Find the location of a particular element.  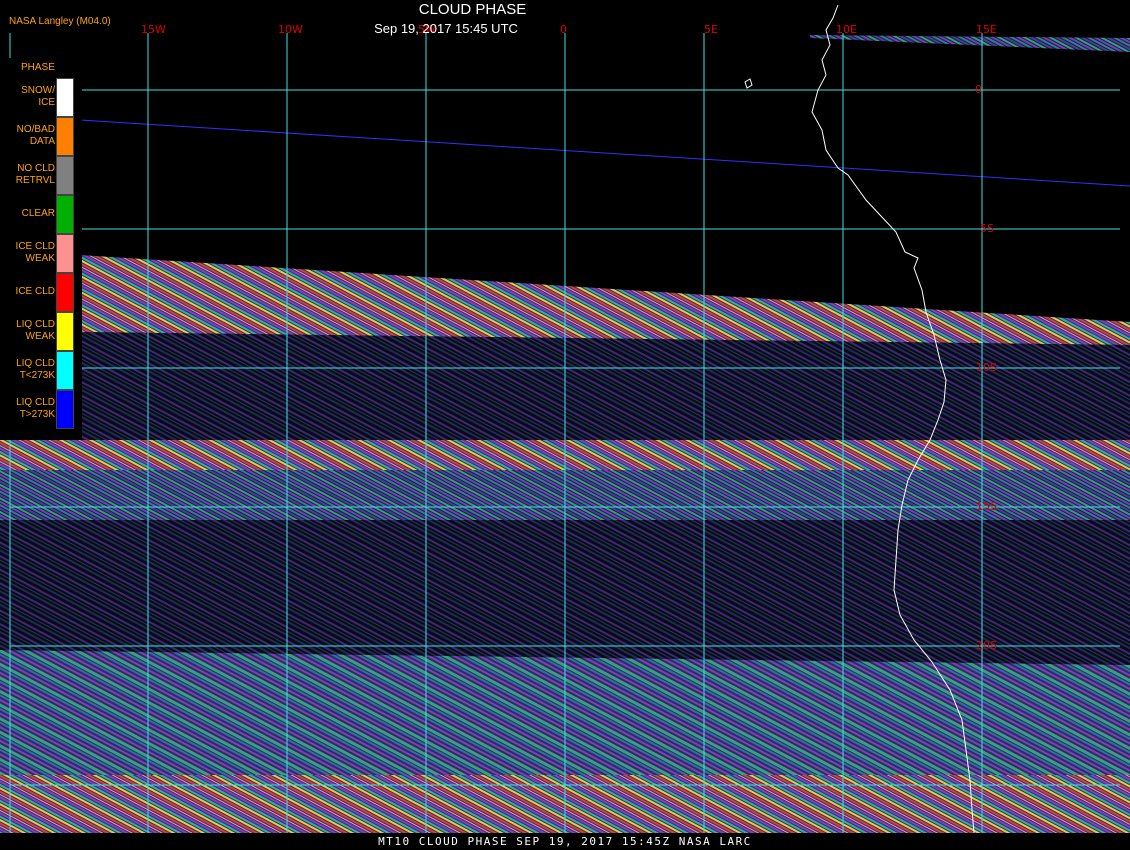

lat-label-15s: 15S is located at coordinates (986, 506).